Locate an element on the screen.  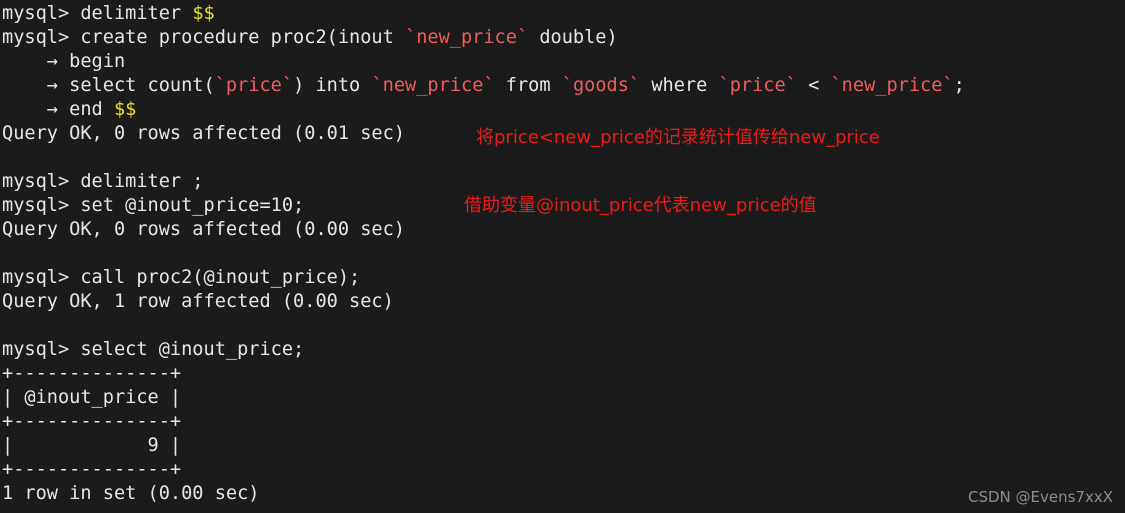
terminal-line-table-header: | @inout_price | is located at coordinates (563, 398).